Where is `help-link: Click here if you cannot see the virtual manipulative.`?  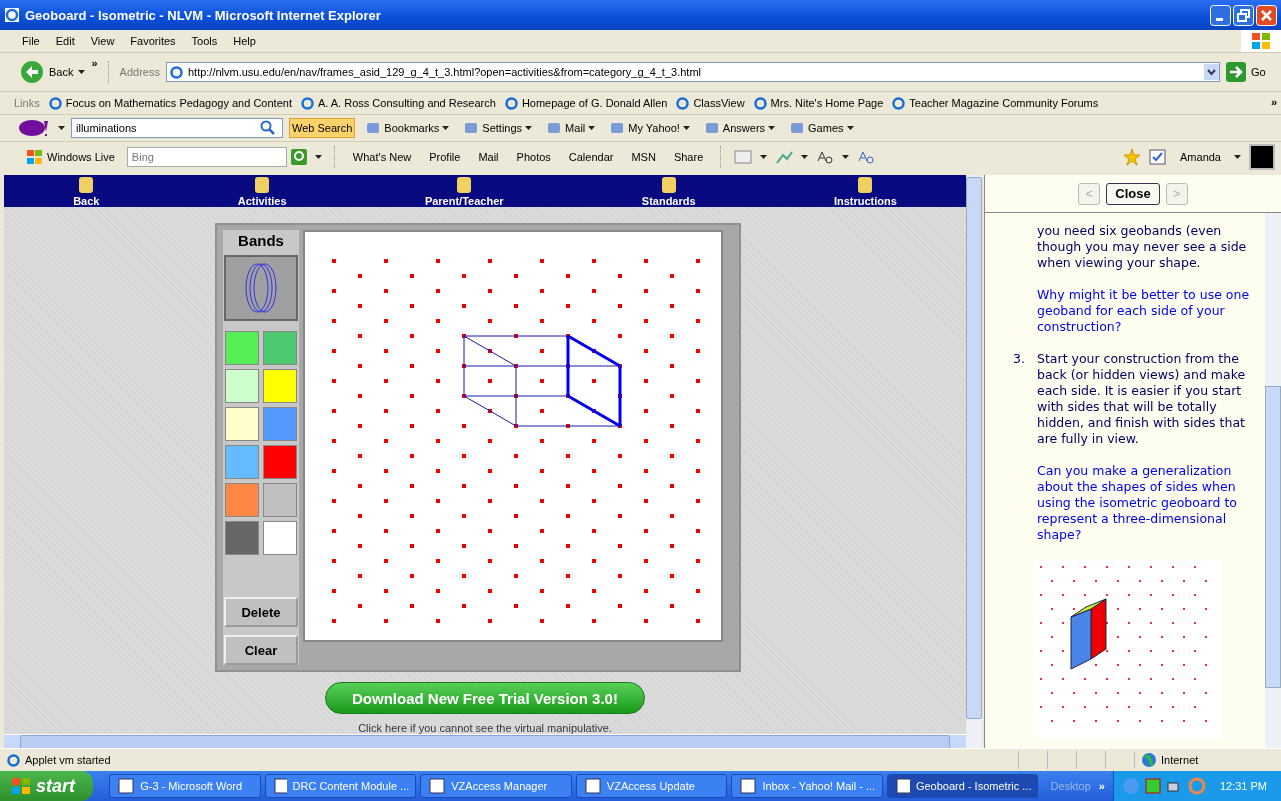
help-link: Click here if you cannot see the virtual manipulative. is located at coordinates (485, 728).